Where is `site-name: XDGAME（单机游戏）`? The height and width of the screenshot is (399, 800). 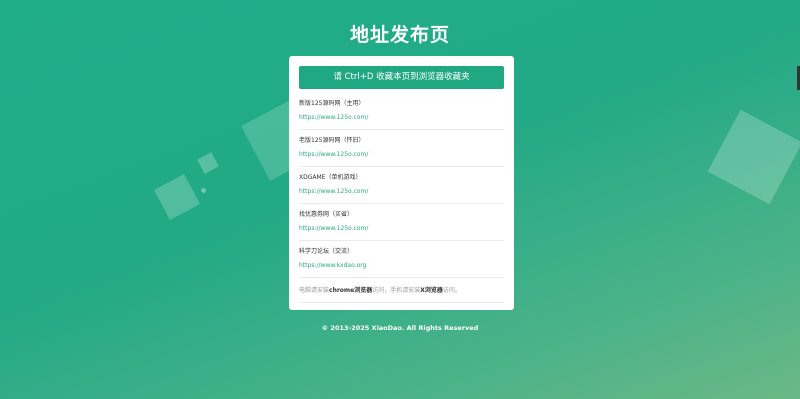
site-name: XDGAME（单机游戏） is located at coordinates (330, 177).